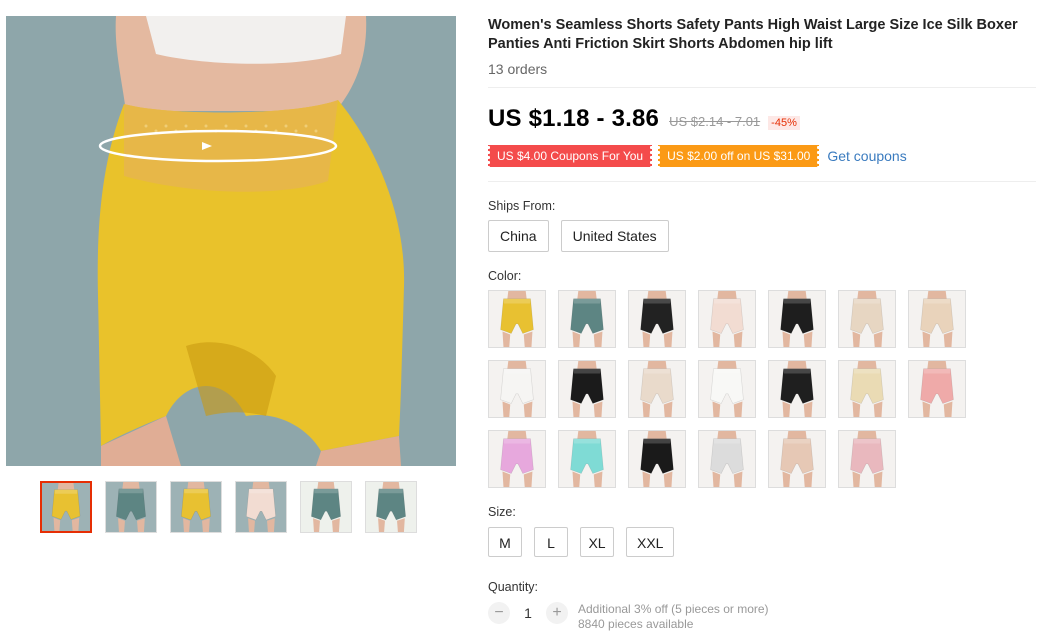  Describe the element at coordinates (614, 236) in the screenshot. I see `ships-from-united-states: United States` at that location.